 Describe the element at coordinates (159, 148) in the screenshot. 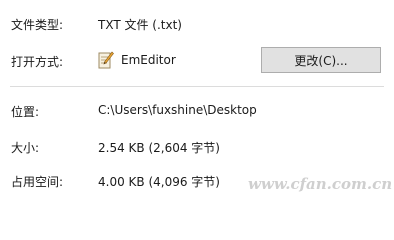

I see `size-value: 2.54 KB (2,604 字节)` at that location.